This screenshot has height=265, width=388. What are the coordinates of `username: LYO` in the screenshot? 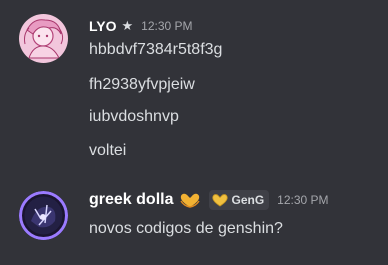 It's located at (103, 26).